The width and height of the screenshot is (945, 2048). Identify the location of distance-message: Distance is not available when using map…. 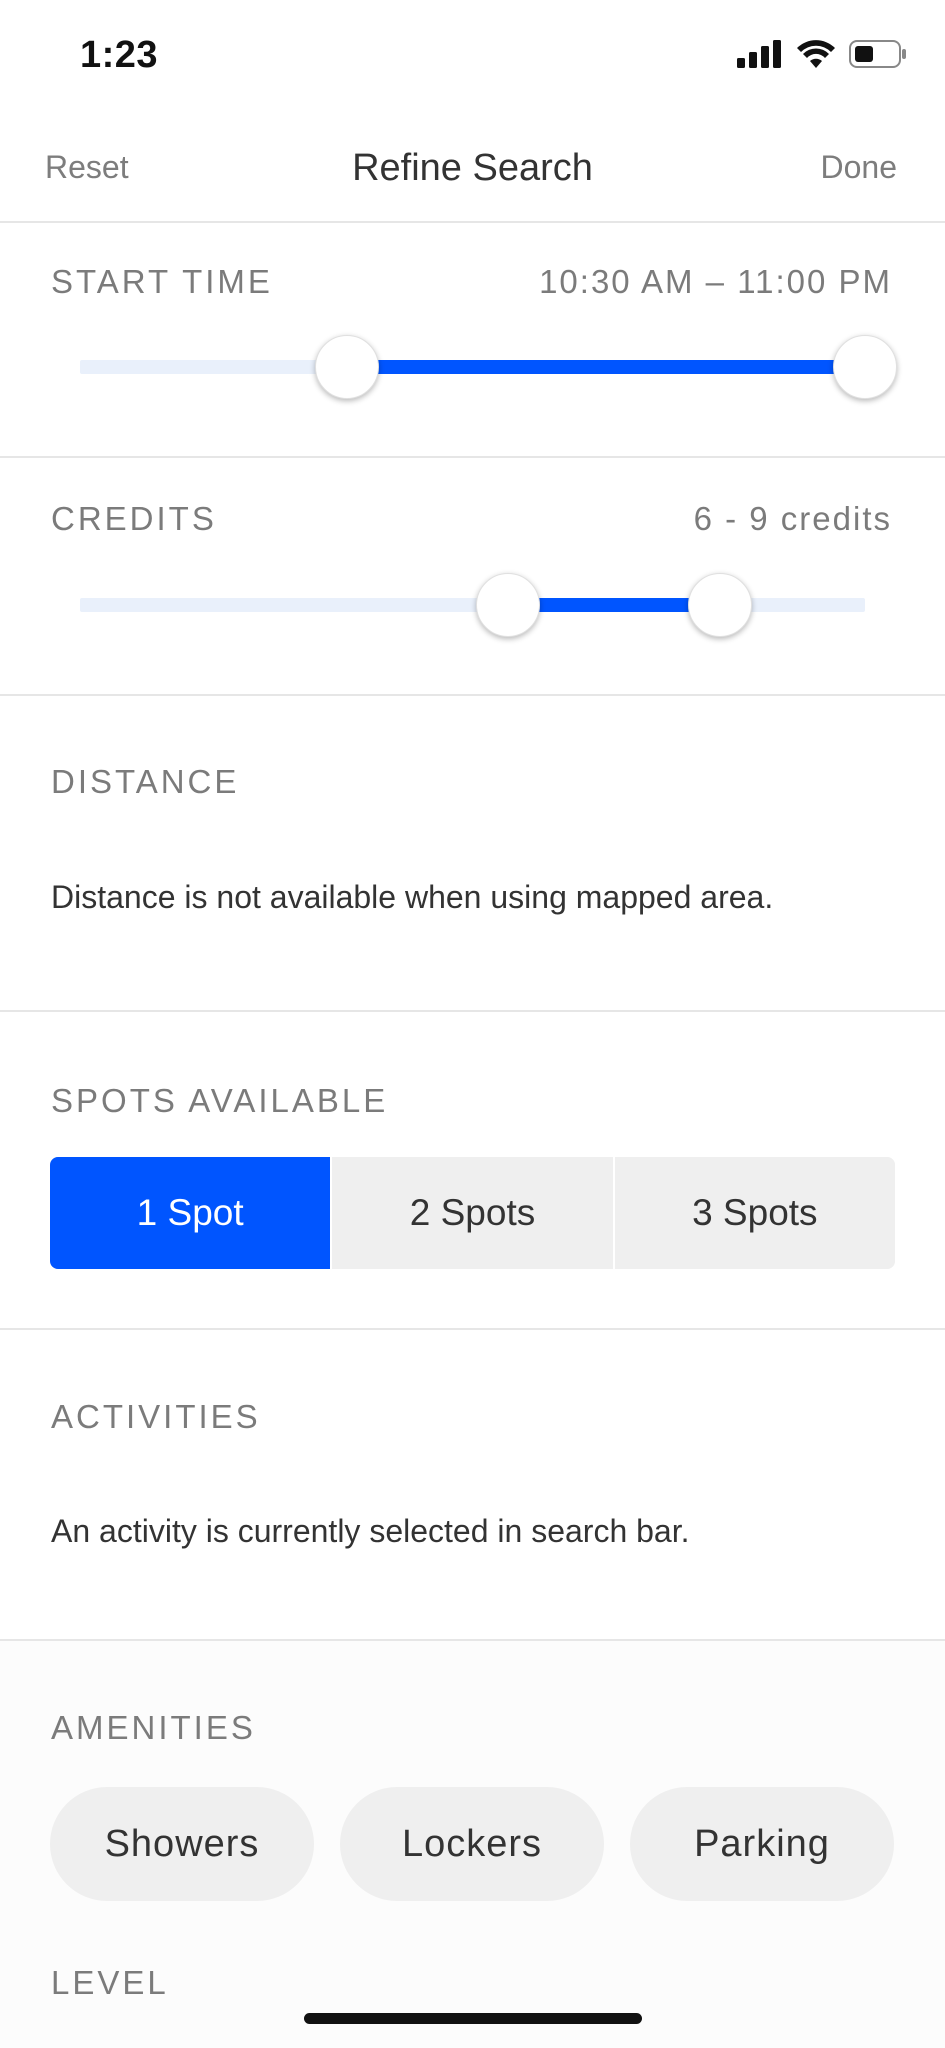
(412, 897).